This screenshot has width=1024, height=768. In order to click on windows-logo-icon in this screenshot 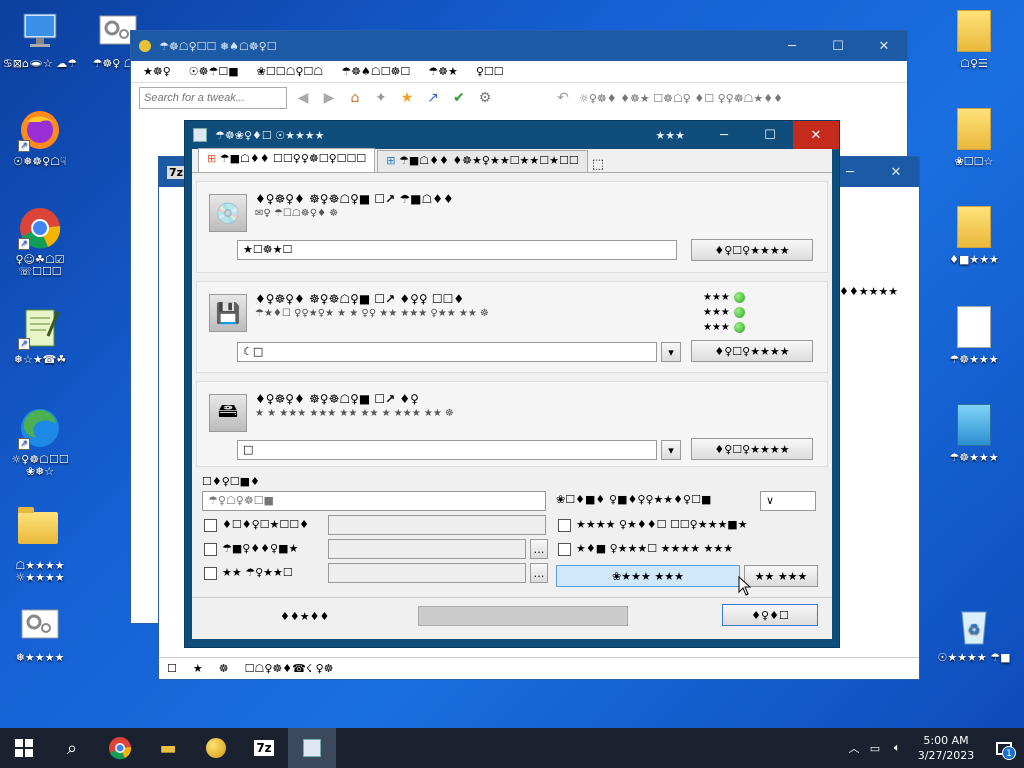, I will do `click(24, 748)`.